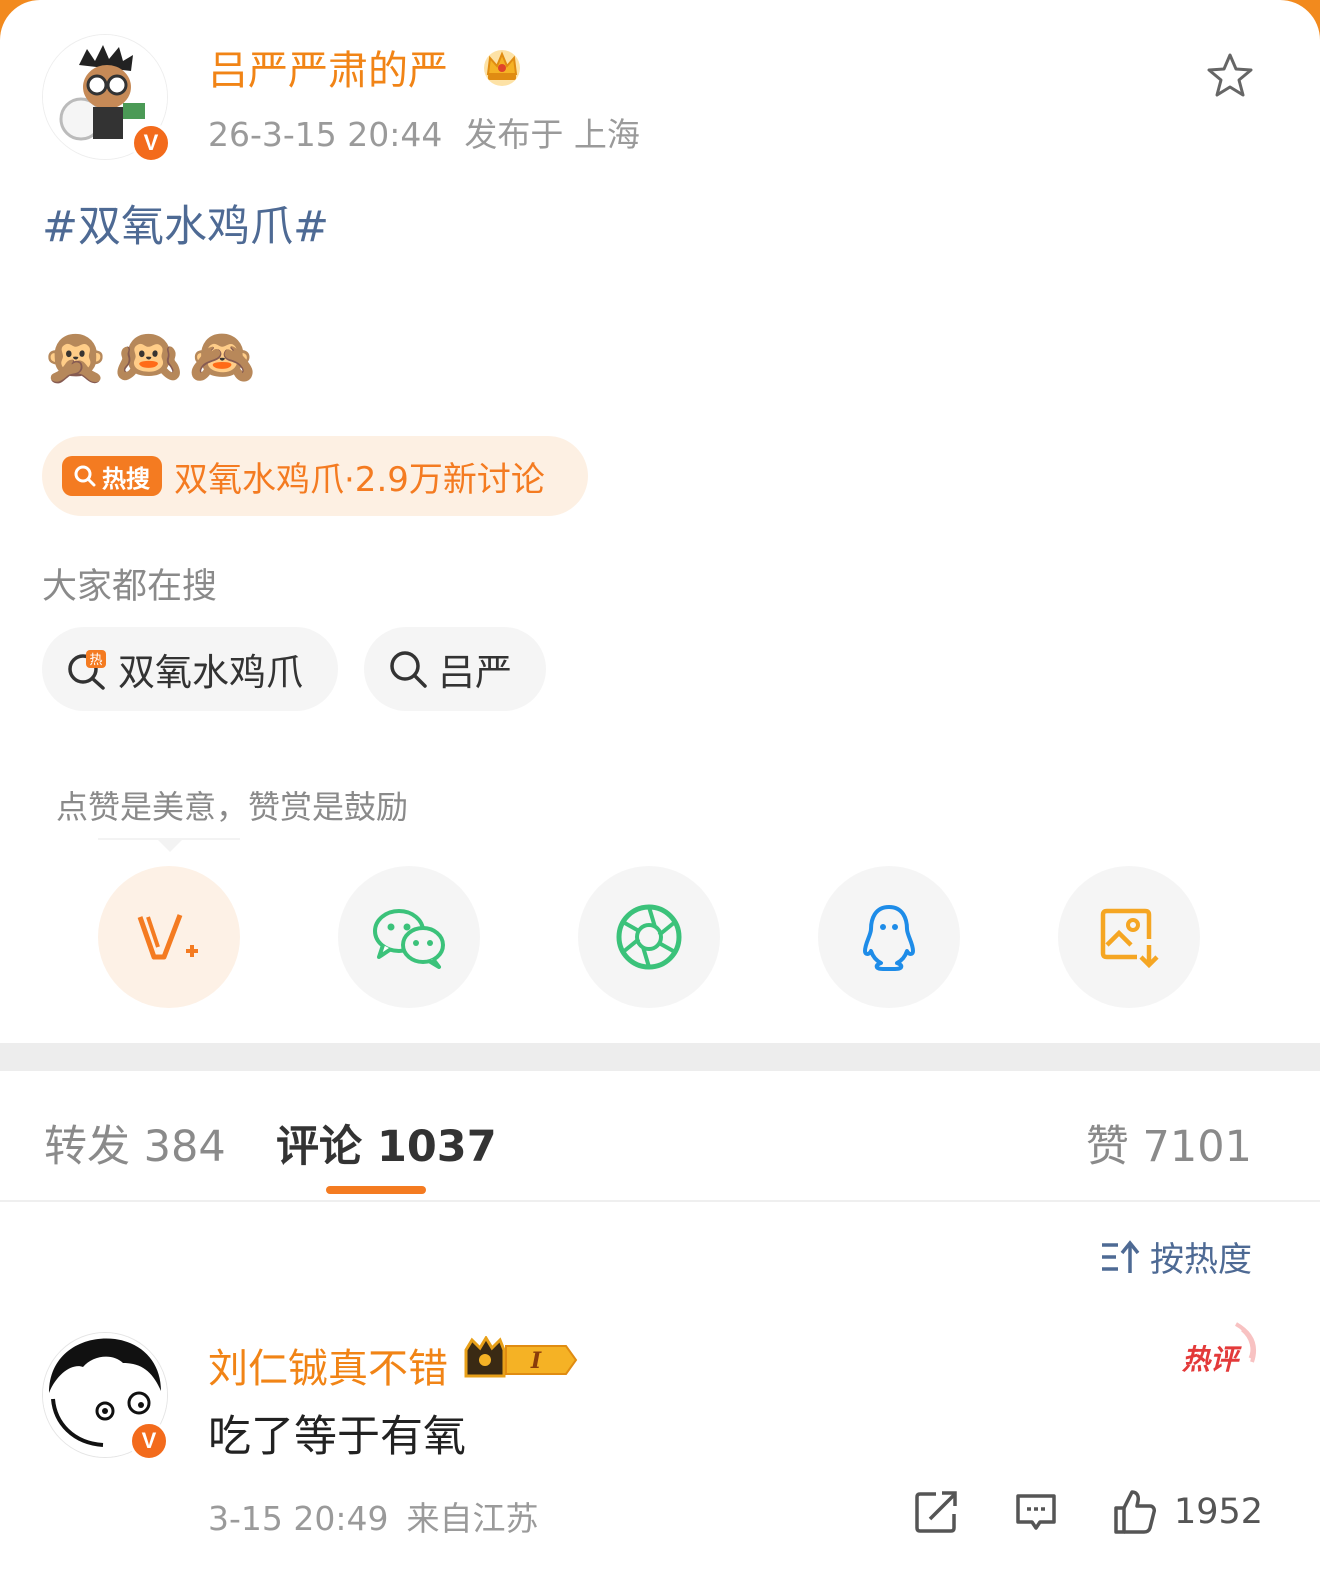  I want to click on hot-search-icon: 热, so click(87, 670).